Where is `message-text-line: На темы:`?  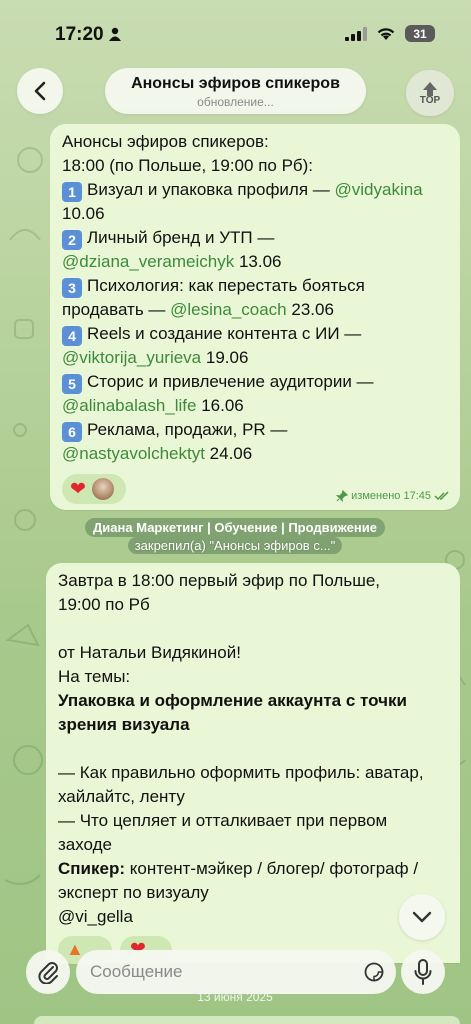 message-text-line: На темы: is located at coordinates (94, 676).